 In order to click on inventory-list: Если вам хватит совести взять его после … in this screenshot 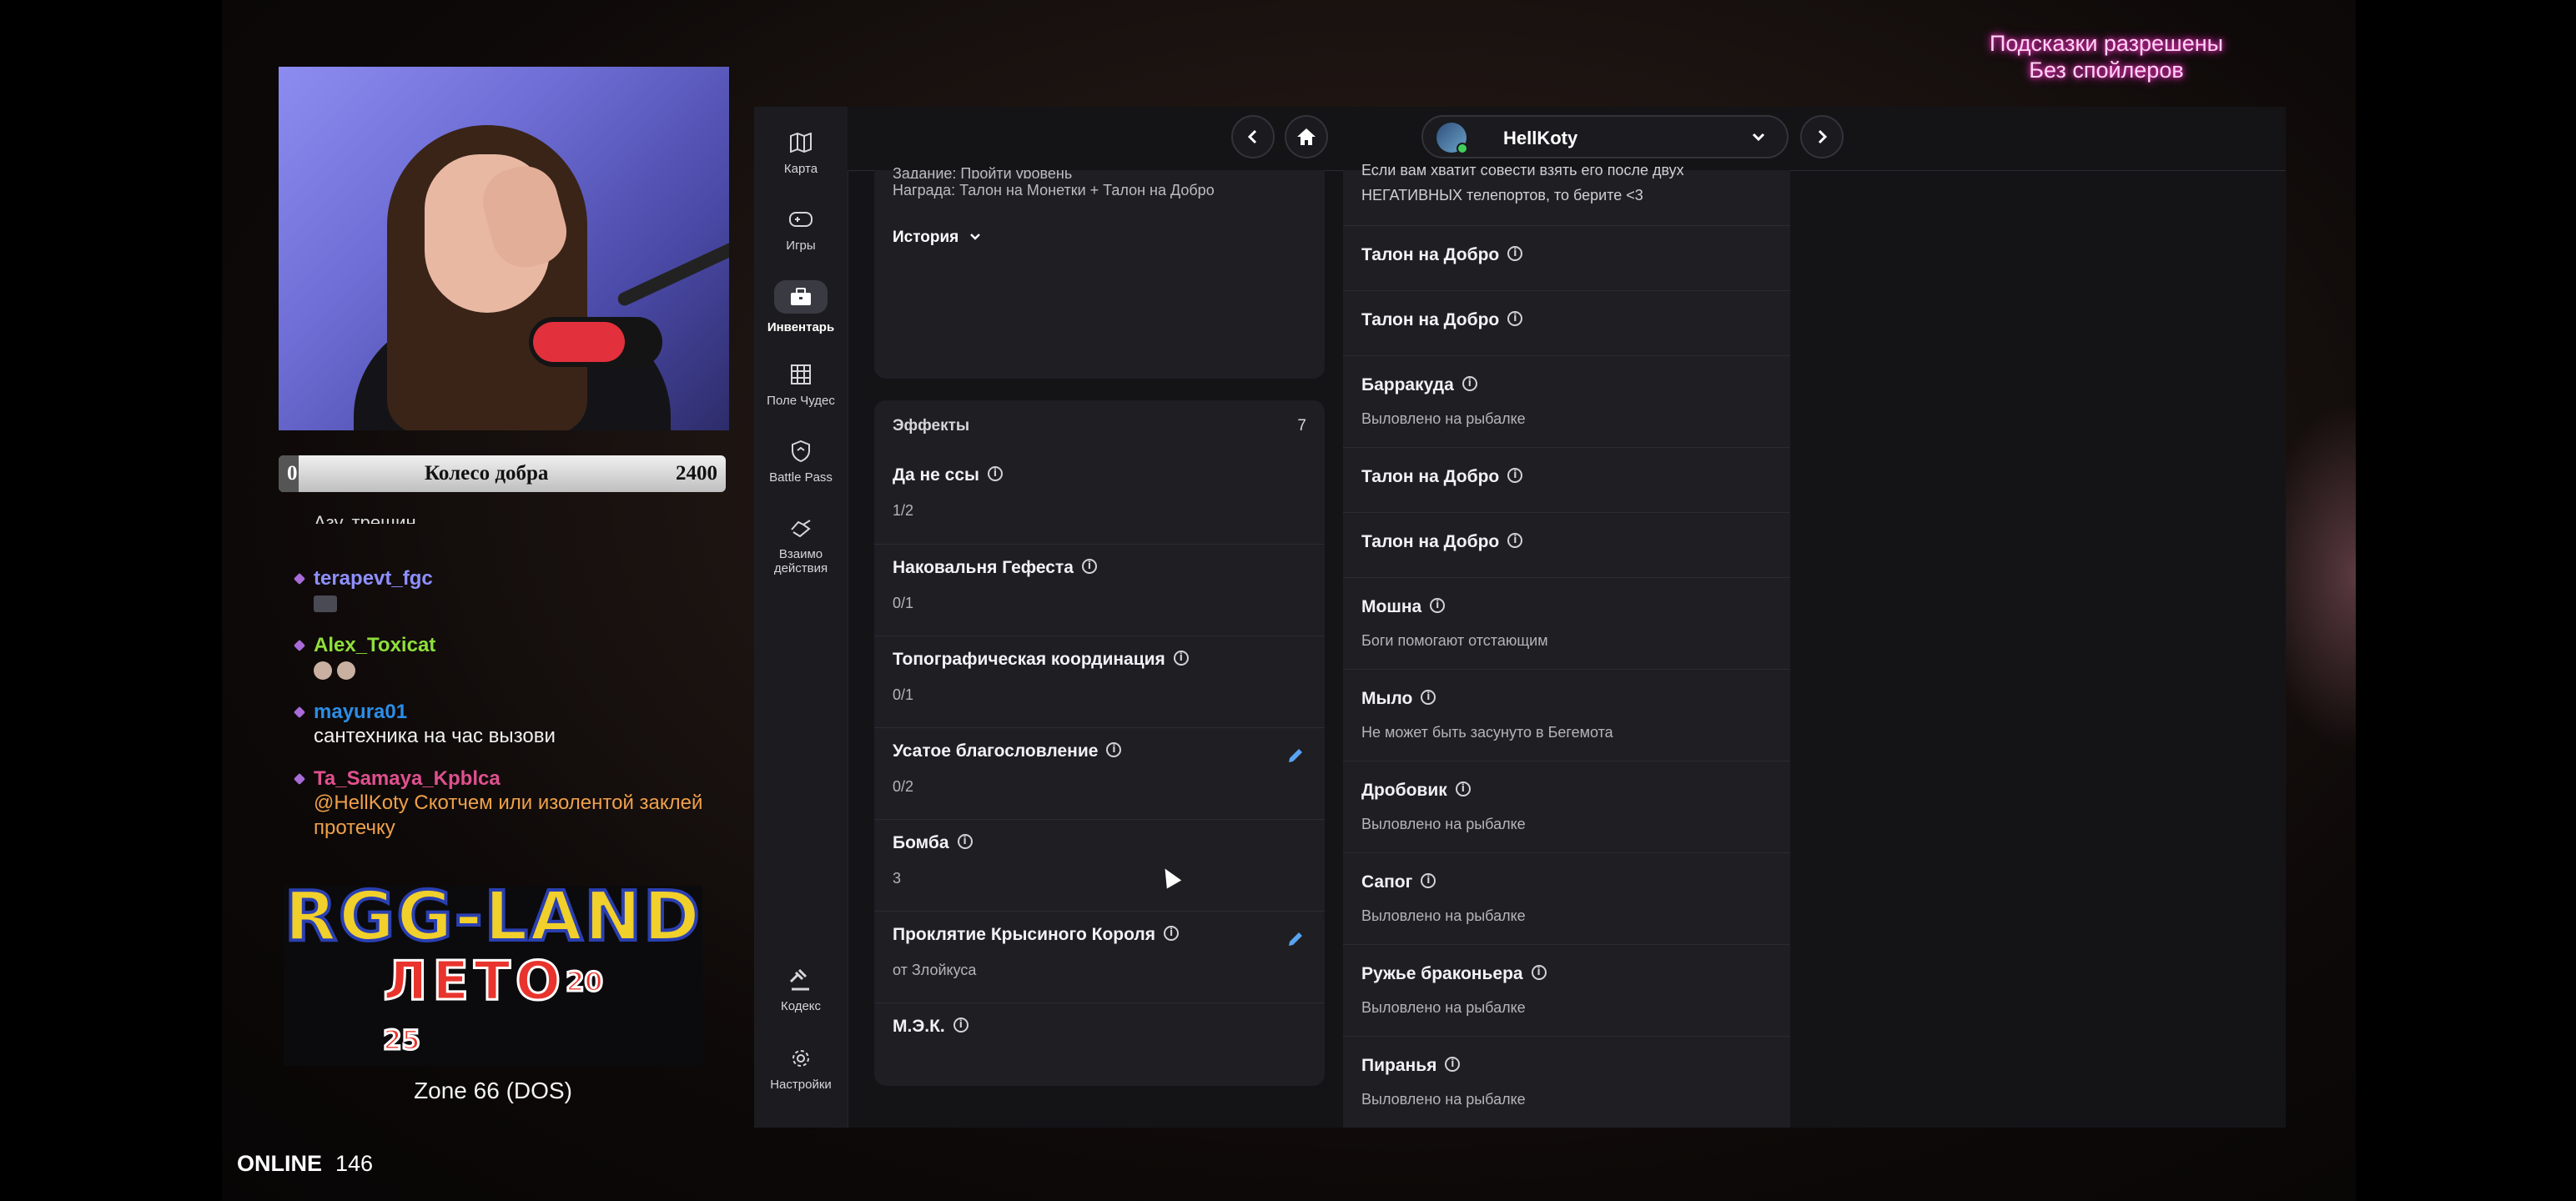, I will do `click(1566, 645)`.